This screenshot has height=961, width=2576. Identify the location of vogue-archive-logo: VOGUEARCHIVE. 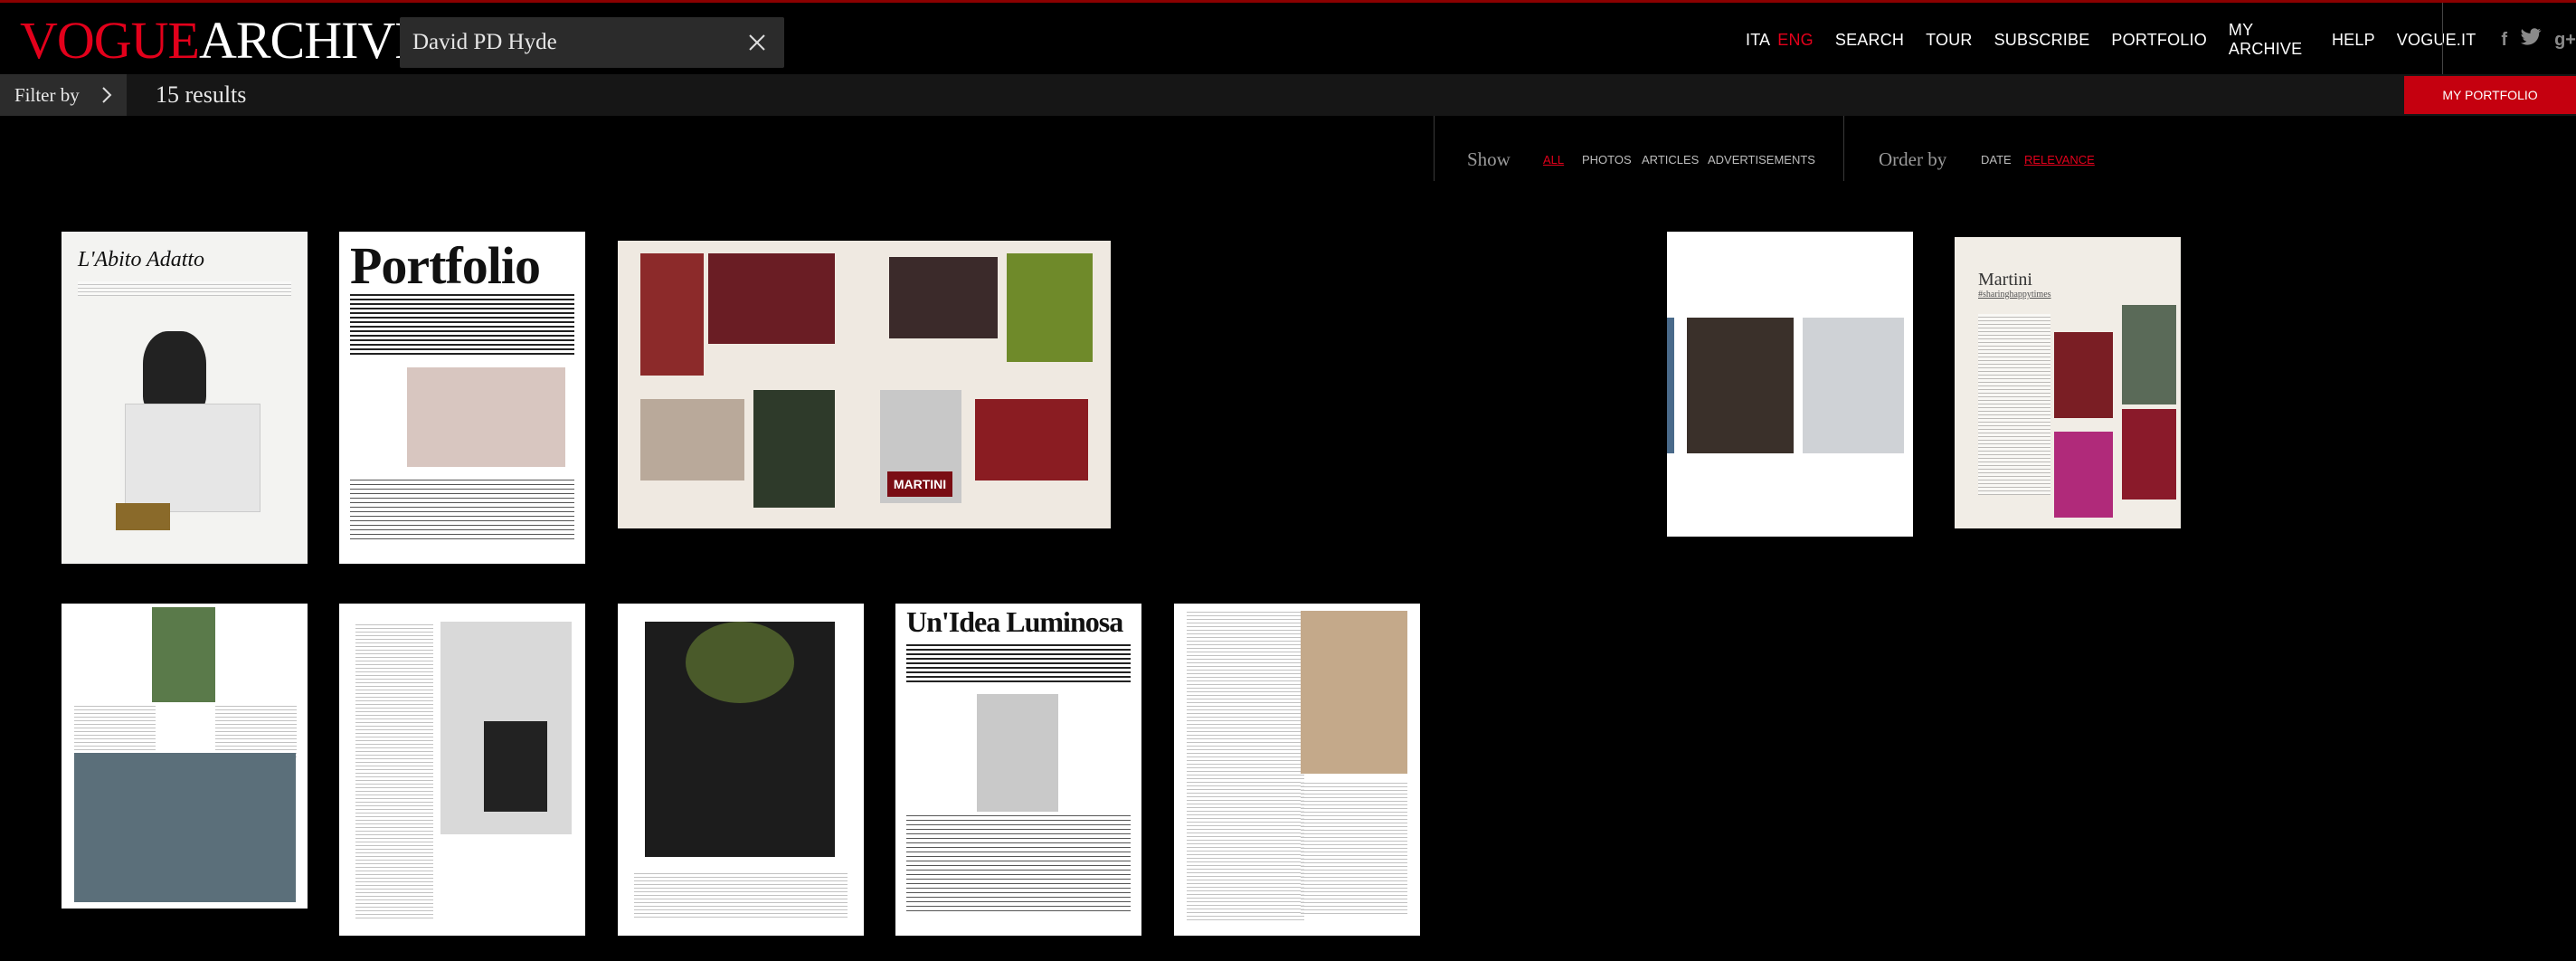
(224, 41).